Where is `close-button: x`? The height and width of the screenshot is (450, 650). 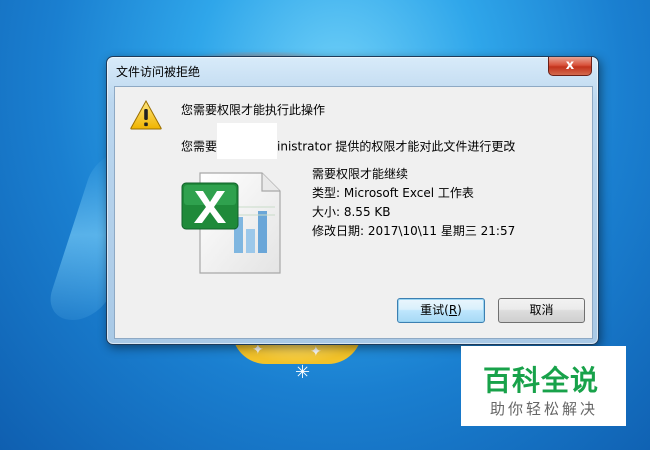
close-button: x is located at coordinates (570, 66).